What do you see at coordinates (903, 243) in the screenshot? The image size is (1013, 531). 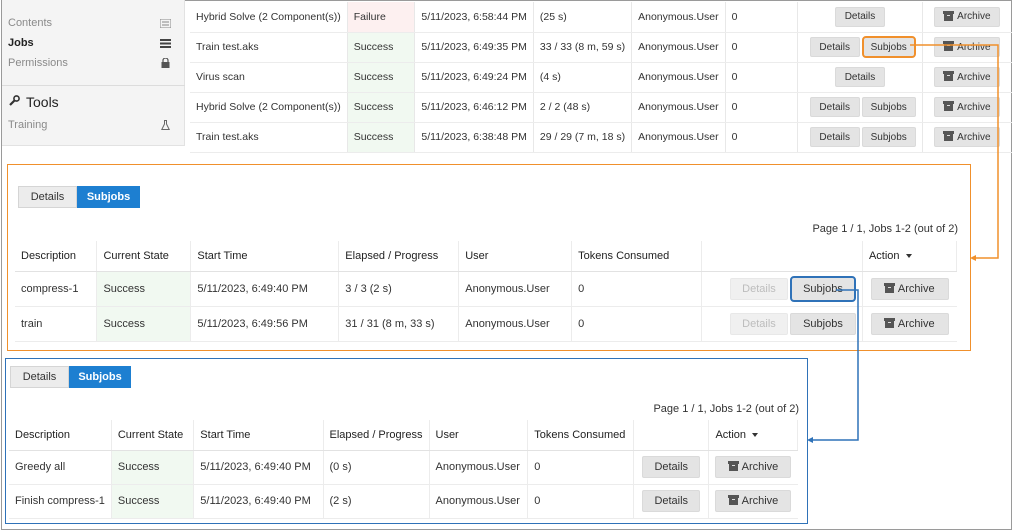 I see `connector-arrows` at bounding box center [903, 243].